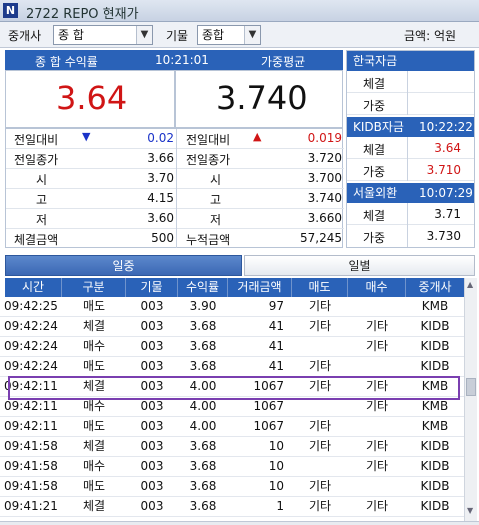 Image resolution: width=479 pixels, height=525 pixels. Describe the element at coordinates (232, 447) in the screenshot. I see `table-row: 09:41:58 체결 003 3.68 10 기타 기타 KIDB` at that location.